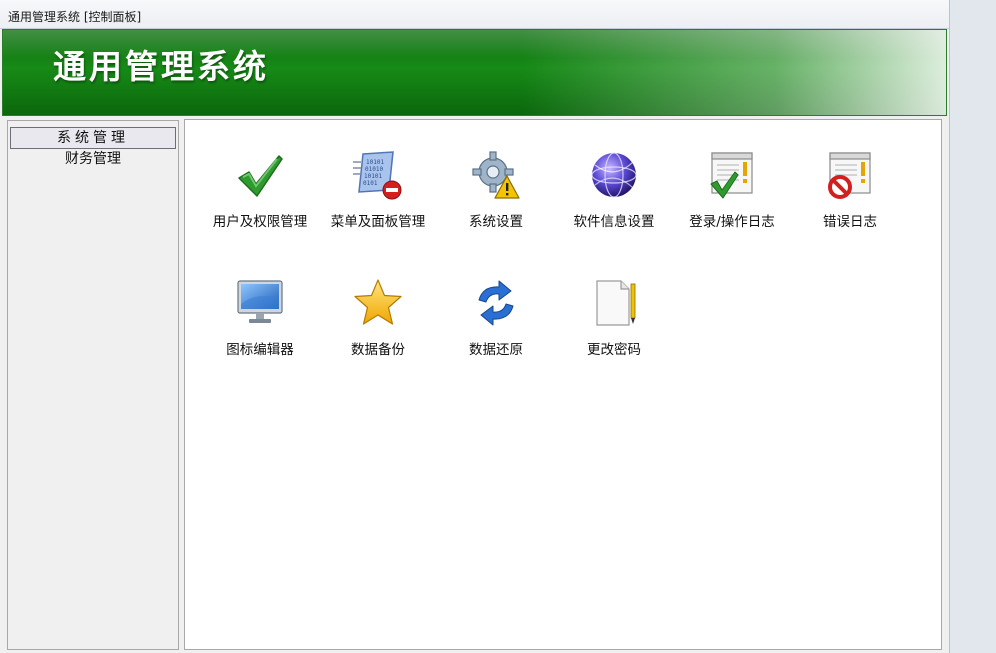 The image size is (996, 653). Describe the element at coordinates (260, 301) in the screenshot. I see `monitor-icon` at that location.